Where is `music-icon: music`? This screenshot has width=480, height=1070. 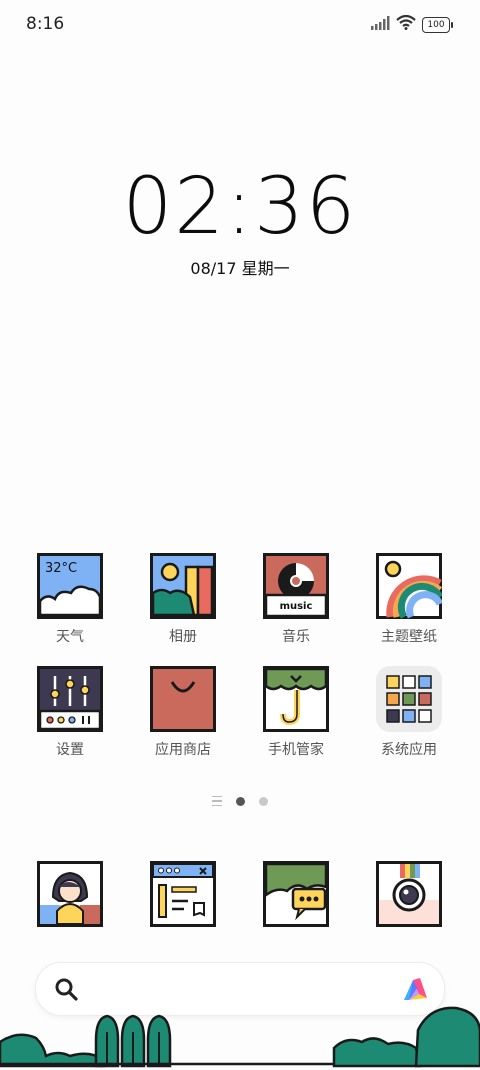
music-icon: music is located at coordinates (296, 586).